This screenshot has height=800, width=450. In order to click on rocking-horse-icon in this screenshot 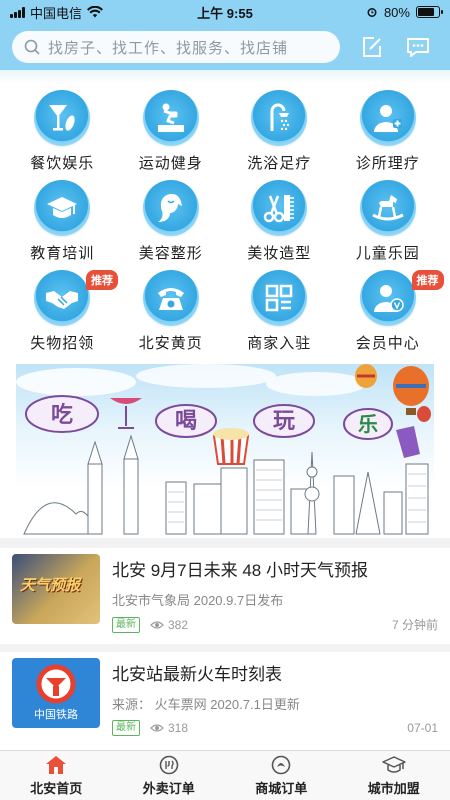, I will do `click(388, 208)`.